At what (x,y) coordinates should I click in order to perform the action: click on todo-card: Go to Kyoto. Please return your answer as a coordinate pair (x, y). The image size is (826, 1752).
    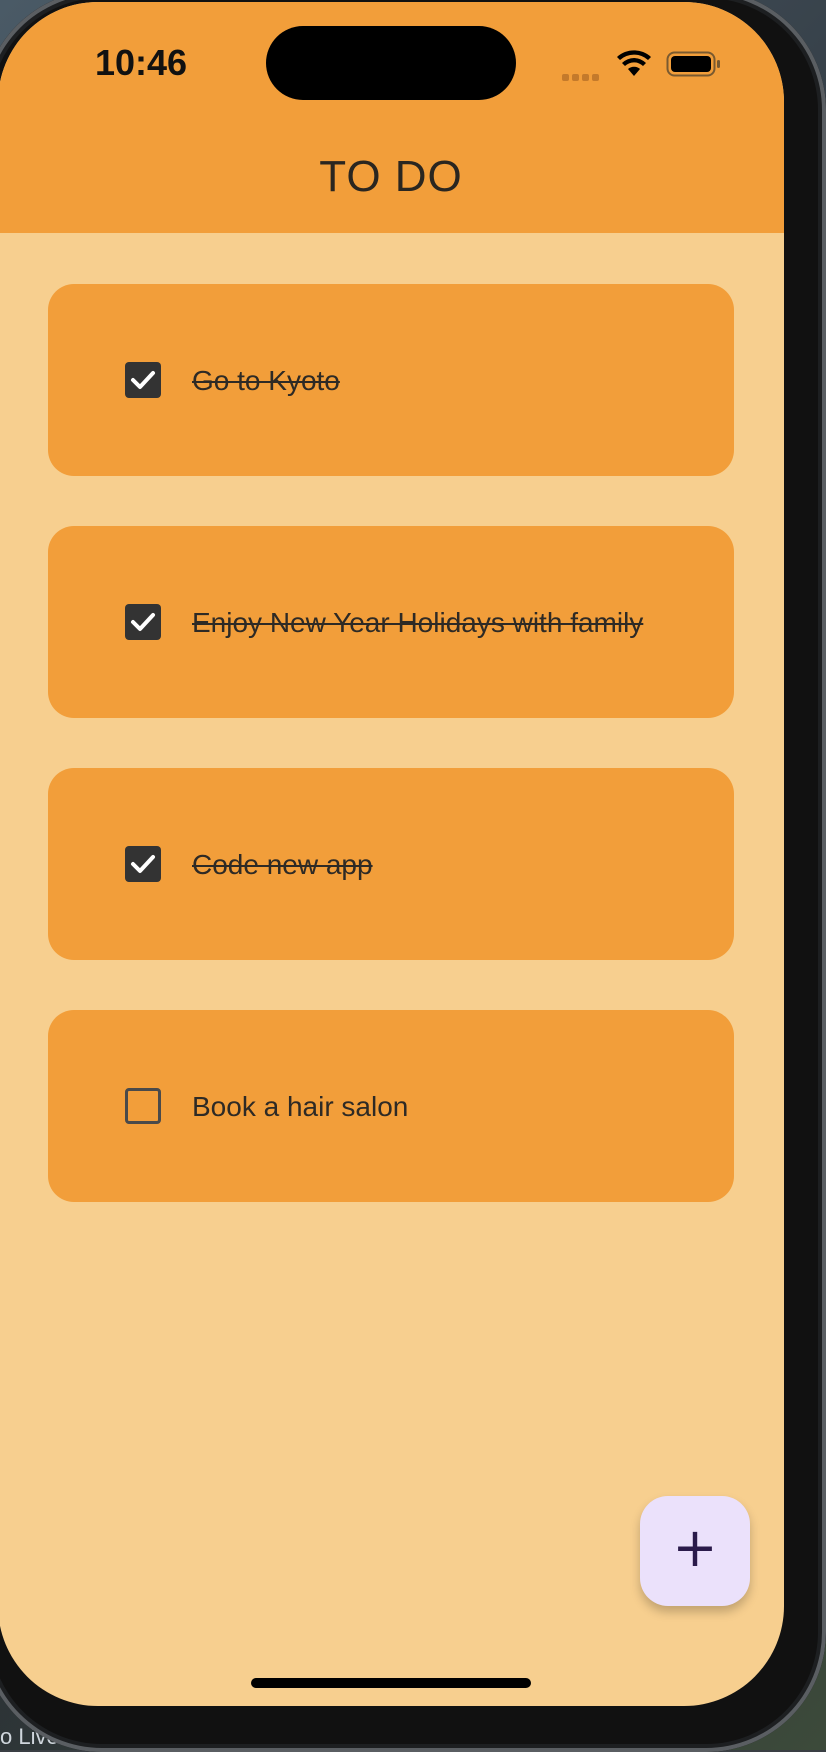
    Looking at the image, I should click on (391, 380).